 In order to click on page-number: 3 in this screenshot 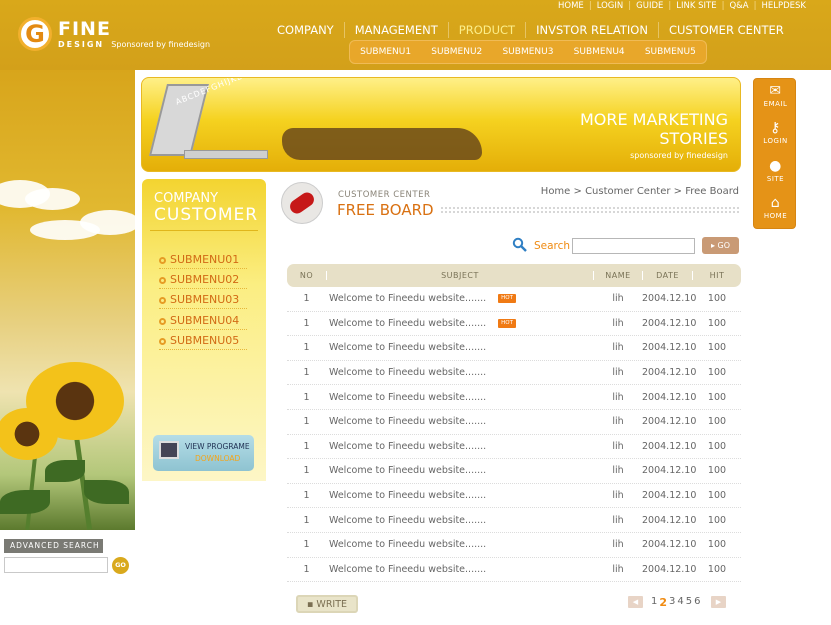, I will do `click(672, 602)`.